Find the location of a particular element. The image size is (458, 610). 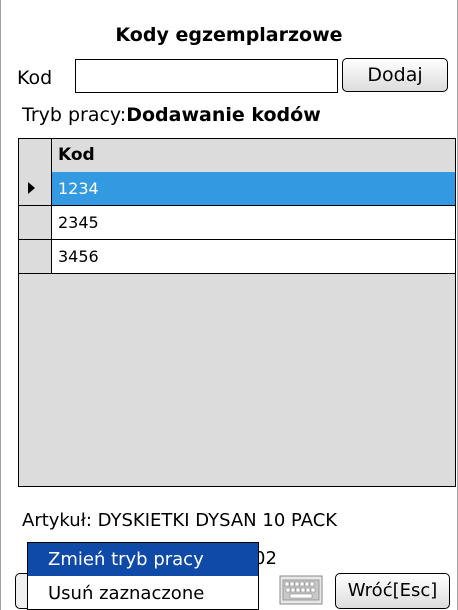

back-button: Wróć[Esc] is located at coordinates (392, 591).